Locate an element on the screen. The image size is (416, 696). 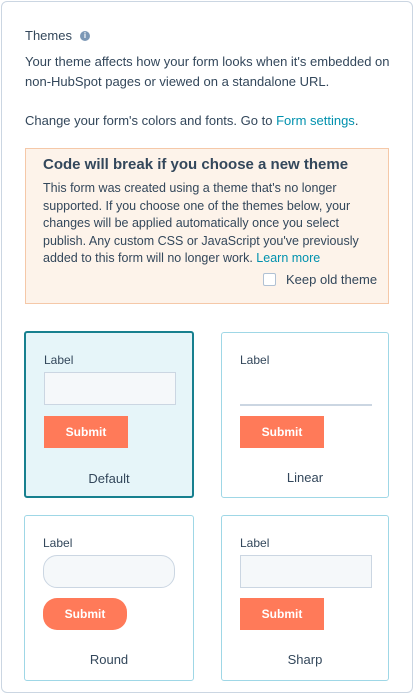
theme-card-sharp: Label Submit Sharp is located at coordinates (305, 598).